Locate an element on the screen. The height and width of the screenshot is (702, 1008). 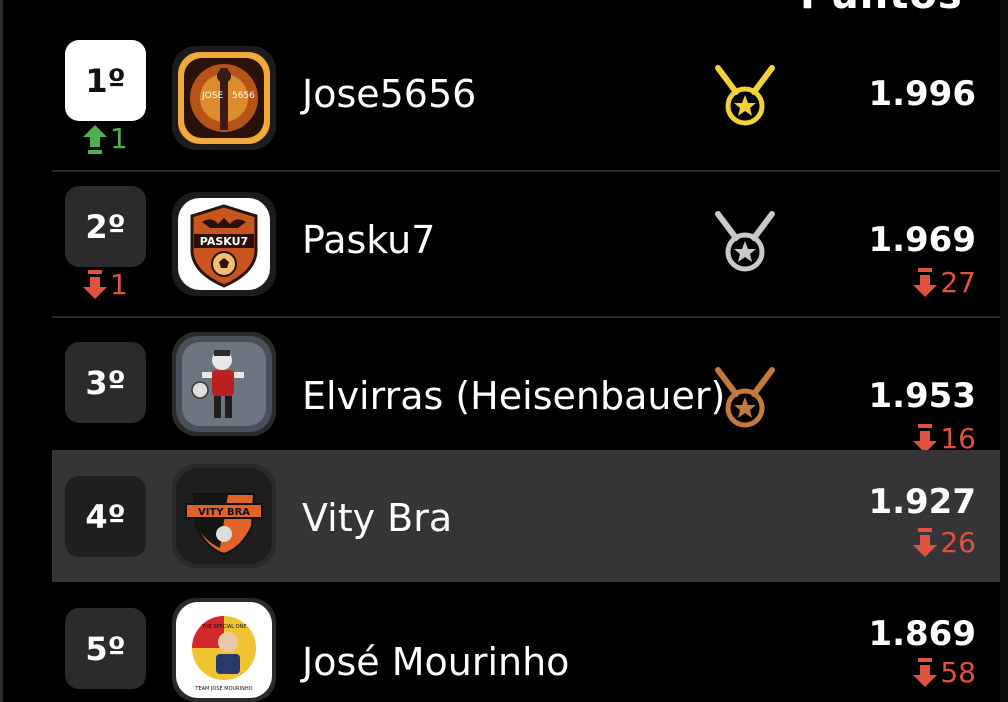
avatar: VITY BRA is located at coordinates (224, 516).